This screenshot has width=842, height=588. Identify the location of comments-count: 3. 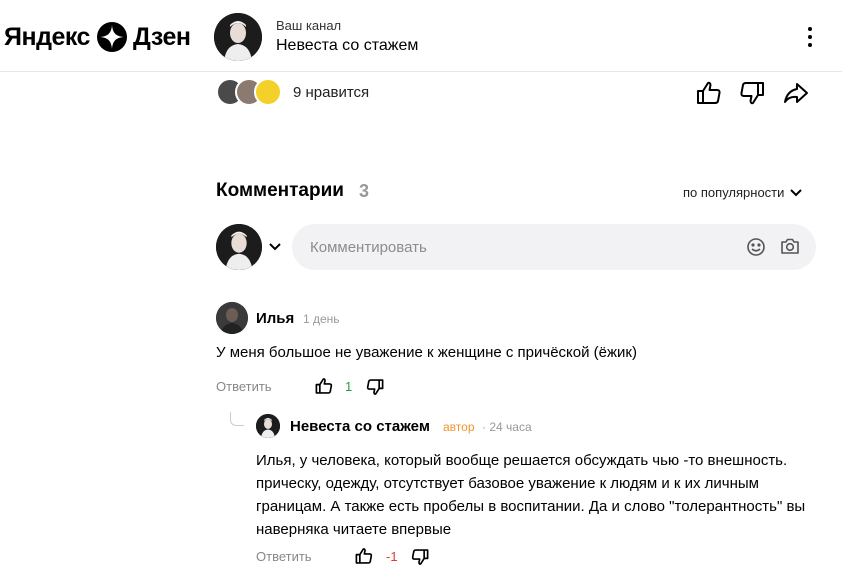
(364, 191).